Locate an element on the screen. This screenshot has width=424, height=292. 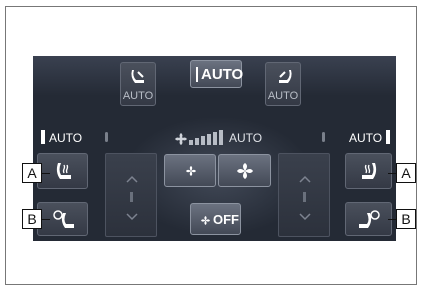
right-seat-ventilation-button is located at coordinates (368, 219).